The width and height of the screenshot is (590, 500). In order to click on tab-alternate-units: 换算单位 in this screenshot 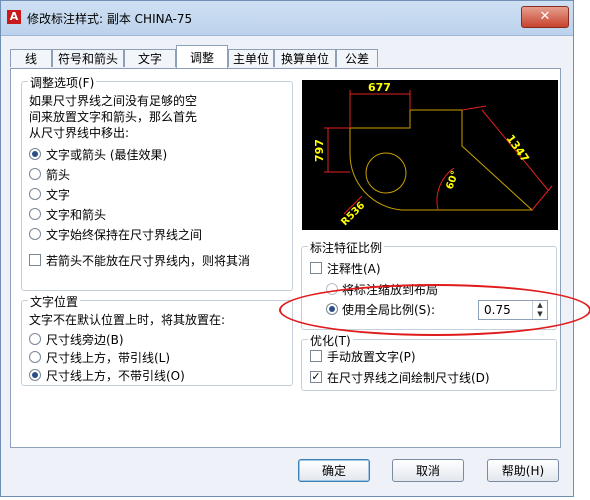, I will do `click(305, 58)`.